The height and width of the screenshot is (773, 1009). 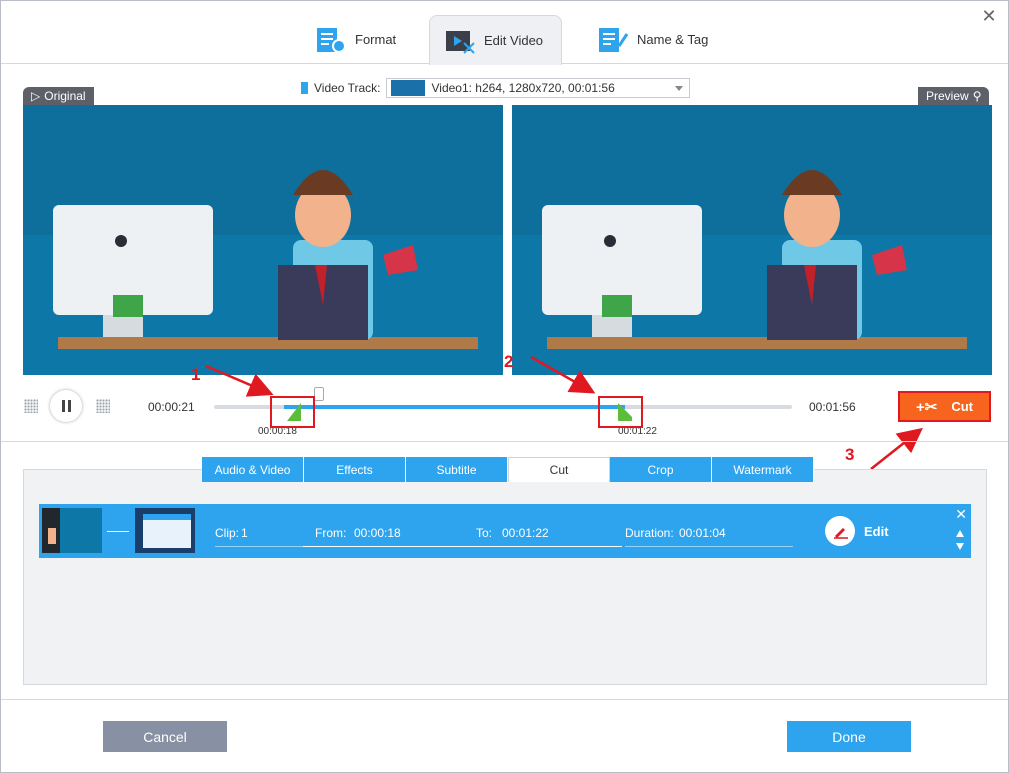 I want to click on clip-number: 1, so click(x=244, y=533).